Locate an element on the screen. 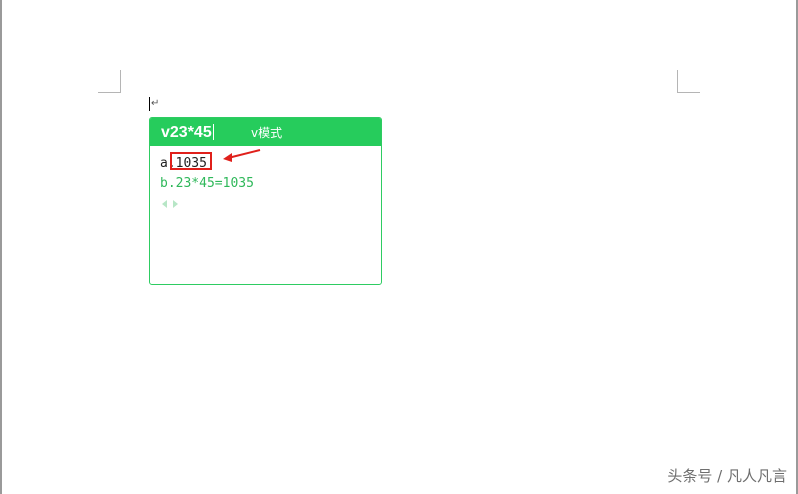 The image size is (798, 494). candidate-b: b.23*45=1035 is located at coordinates (207, 183).